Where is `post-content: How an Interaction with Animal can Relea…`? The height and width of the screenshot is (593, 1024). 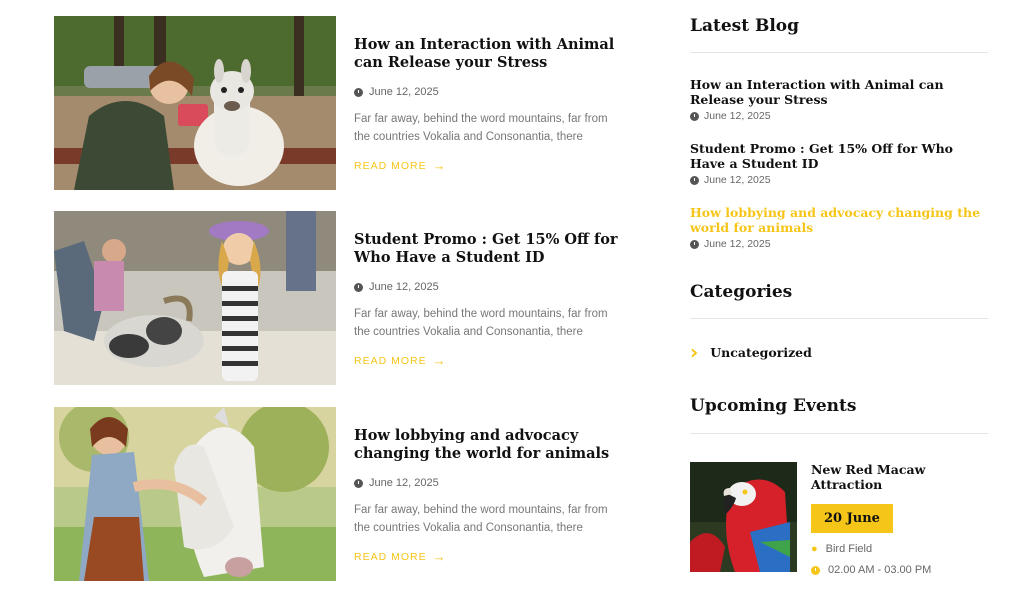
post-content: How an Interaction with Animal can Relea… is located at coordinates (489, 105).